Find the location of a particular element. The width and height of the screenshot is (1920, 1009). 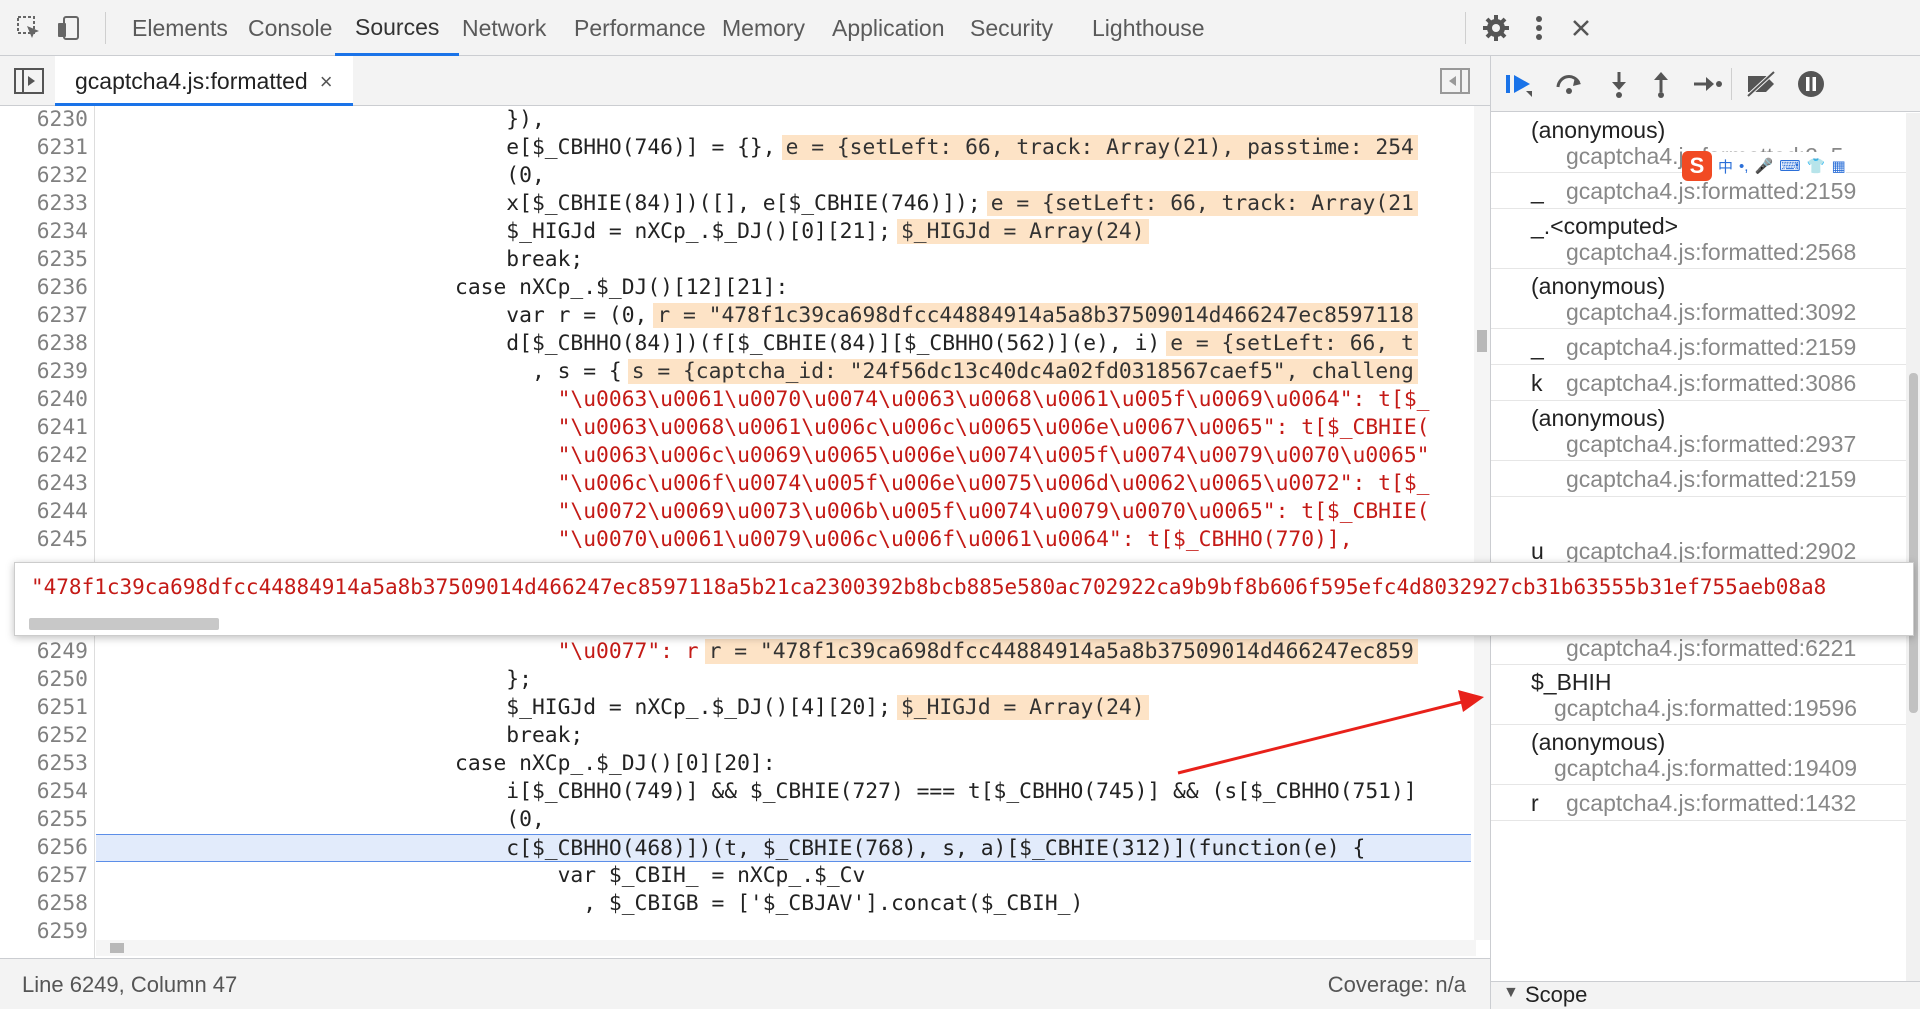

frame-location: gcaptcha4.js:formatted:19596 is located at coordinates (1705, 708).